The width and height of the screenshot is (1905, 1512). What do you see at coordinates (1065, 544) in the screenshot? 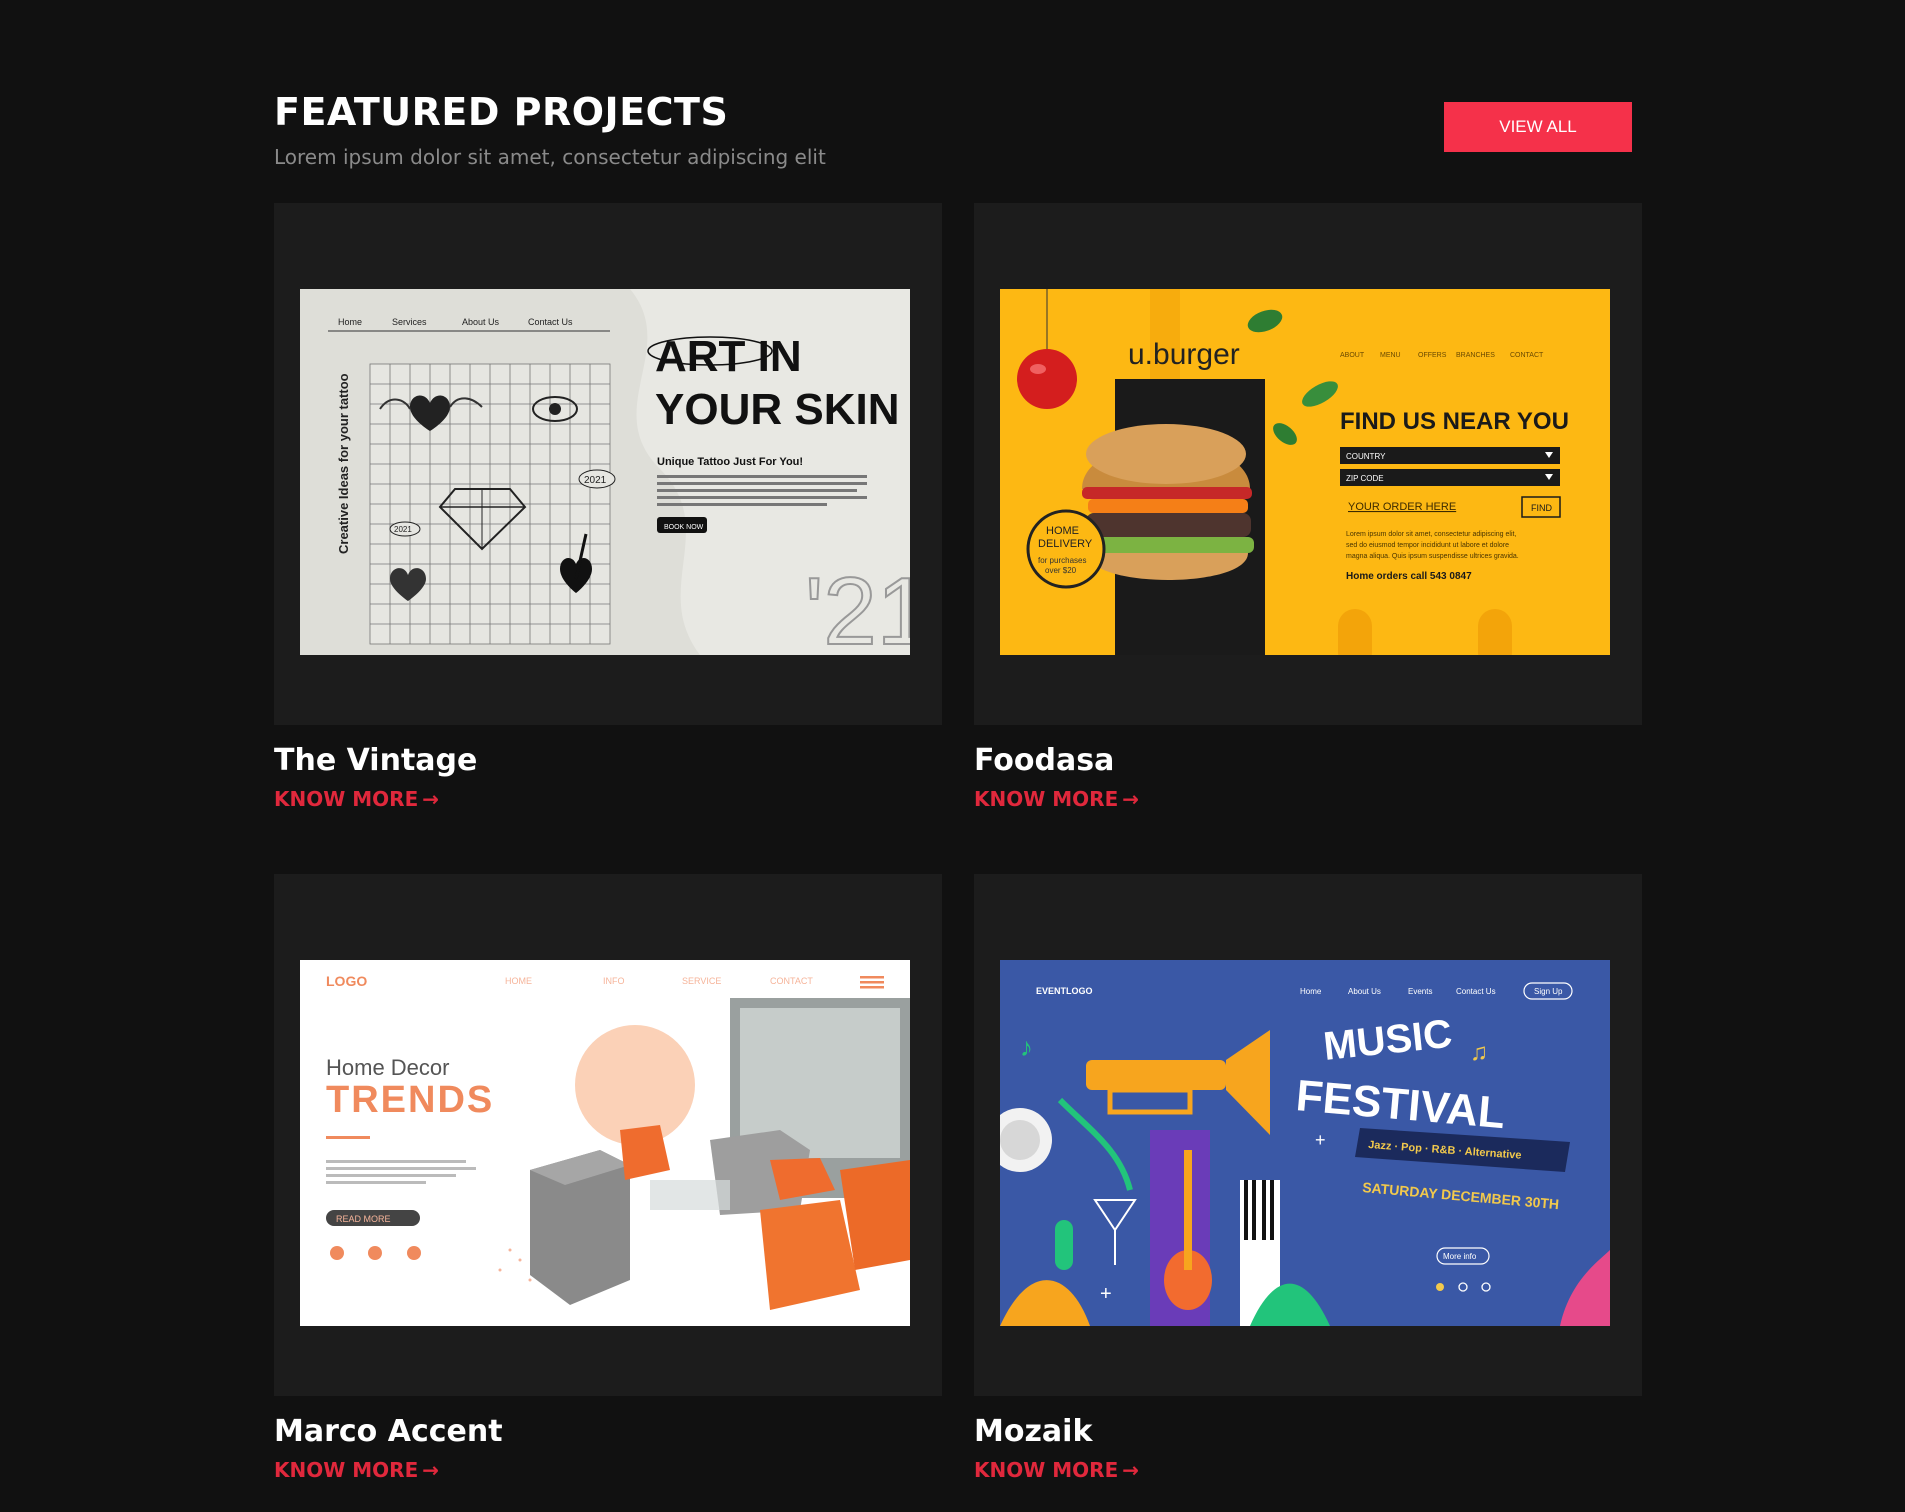
I see `foodasa-badge-2: DELIVERY` at bounding box center [1065, 544].